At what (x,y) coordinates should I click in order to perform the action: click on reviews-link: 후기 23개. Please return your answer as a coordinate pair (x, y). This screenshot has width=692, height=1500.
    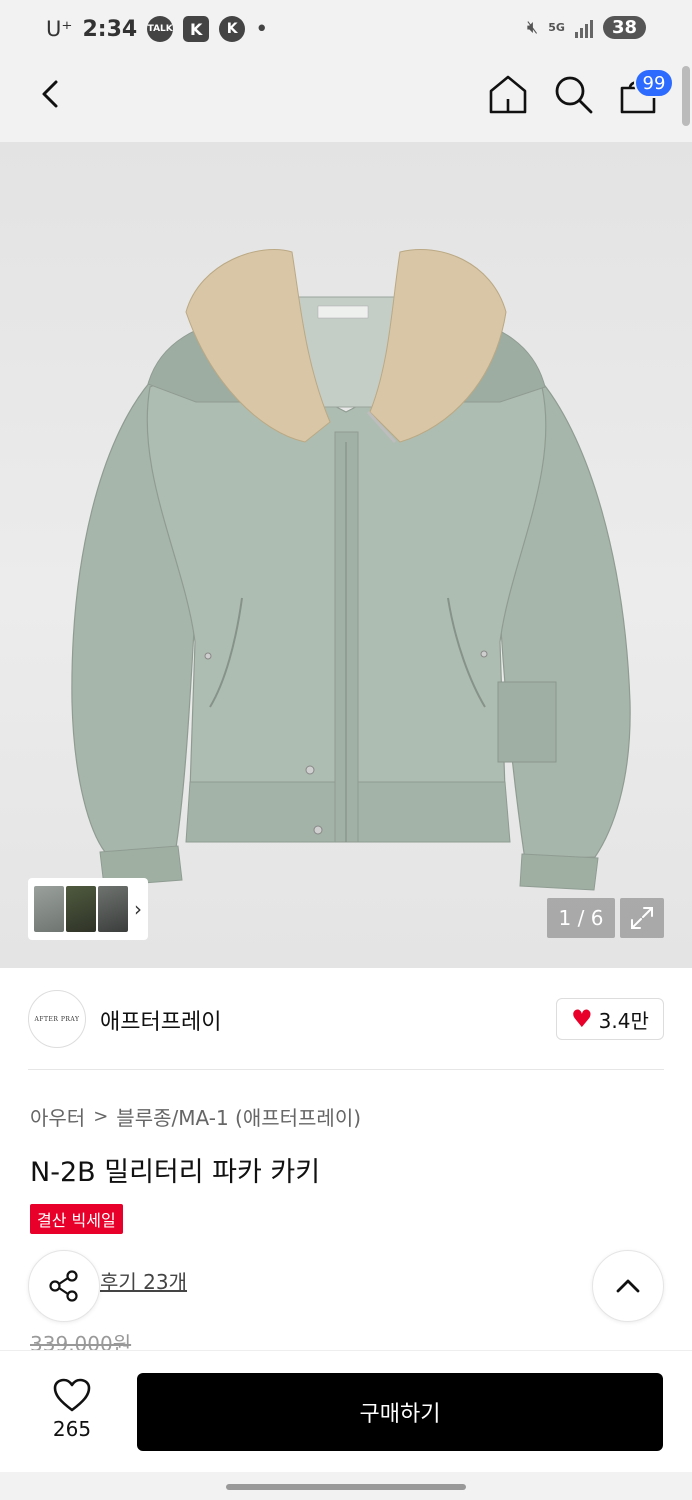
    Looking at the image, I should click on (143, 1280).